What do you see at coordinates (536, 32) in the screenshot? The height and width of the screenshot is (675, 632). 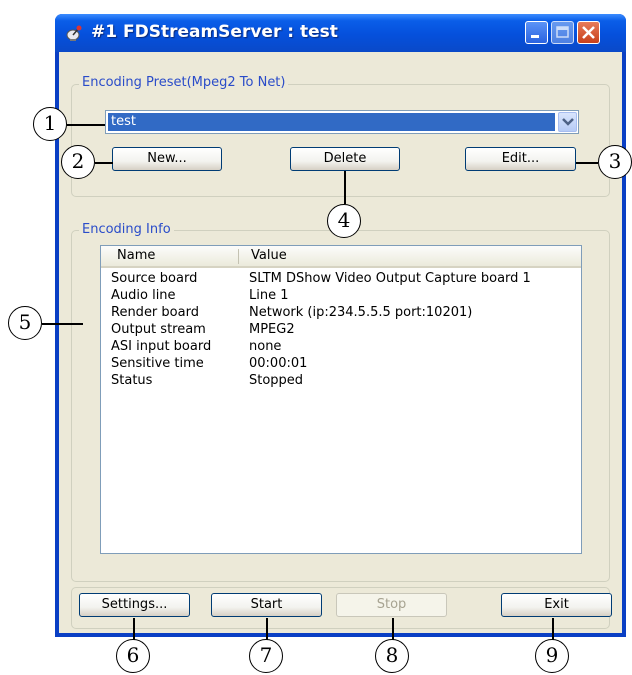 I see `minimize-button` at bounding box center [536, 32].